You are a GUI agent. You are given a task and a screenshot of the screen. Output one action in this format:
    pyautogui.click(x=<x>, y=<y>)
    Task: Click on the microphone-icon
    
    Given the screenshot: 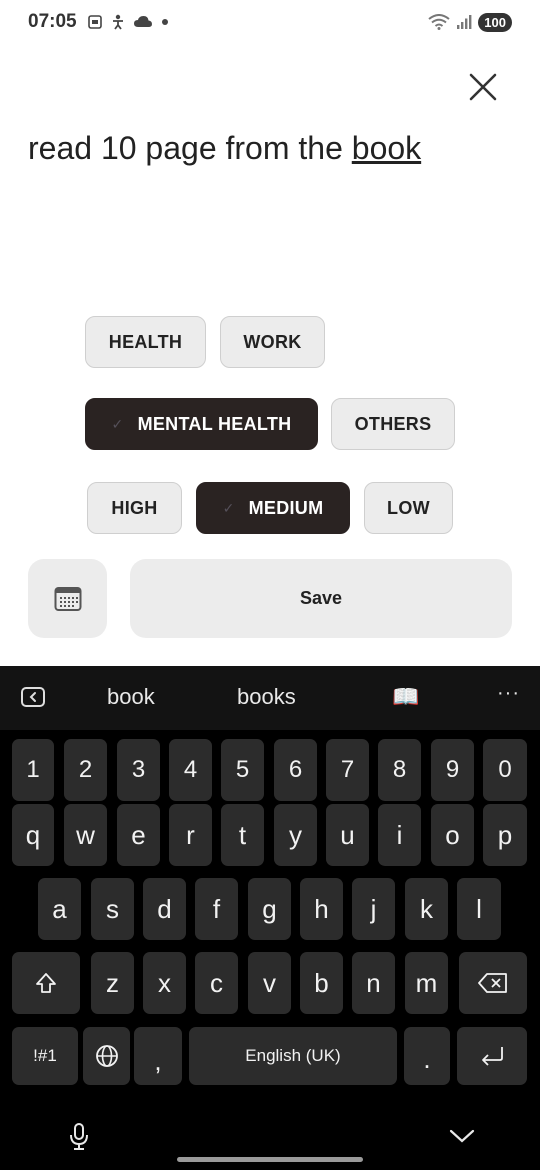 What is the action you would take?
    pyautogui.click(x=79, y=1136)
    